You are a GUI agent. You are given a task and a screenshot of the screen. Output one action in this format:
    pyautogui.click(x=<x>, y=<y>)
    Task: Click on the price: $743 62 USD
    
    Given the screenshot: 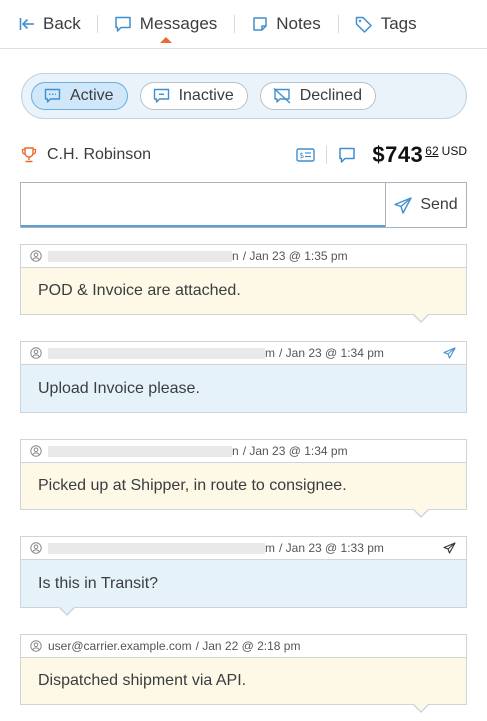 What is the action you would take?
    pyautogui.click(x=419, y=155)
    